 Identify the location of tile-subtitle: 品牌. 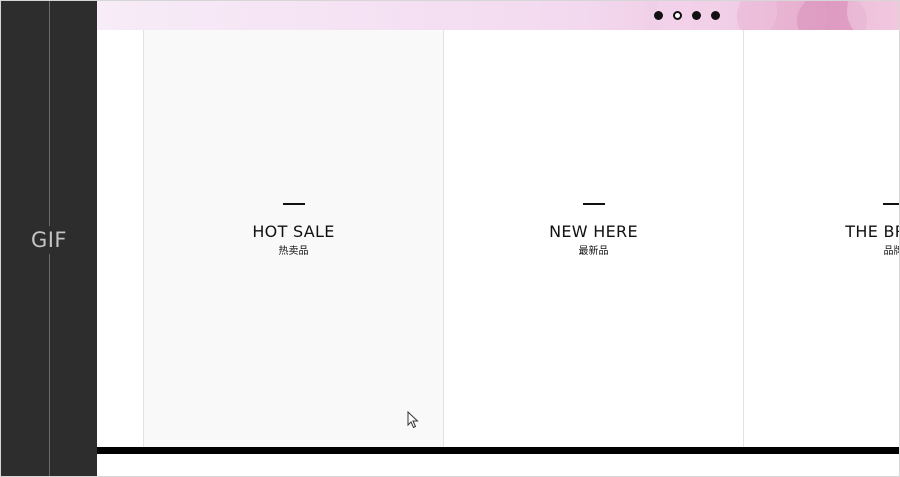
(891, 251).